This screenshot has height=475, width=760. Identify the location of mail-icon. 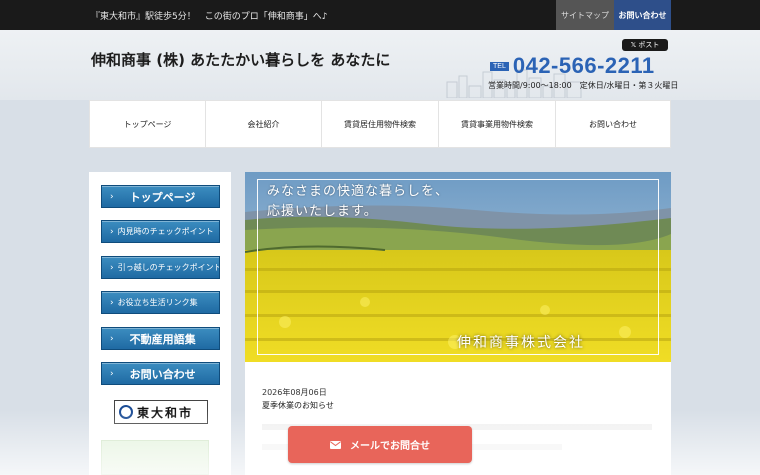
(335, 444).